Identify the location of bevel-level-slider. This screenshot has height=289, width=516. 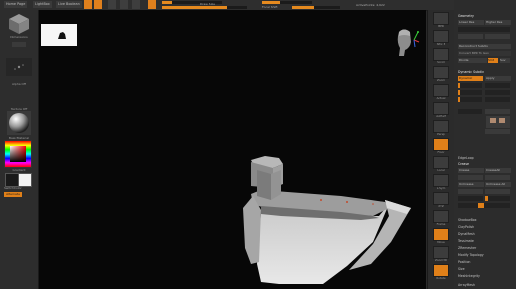
(497, 198).